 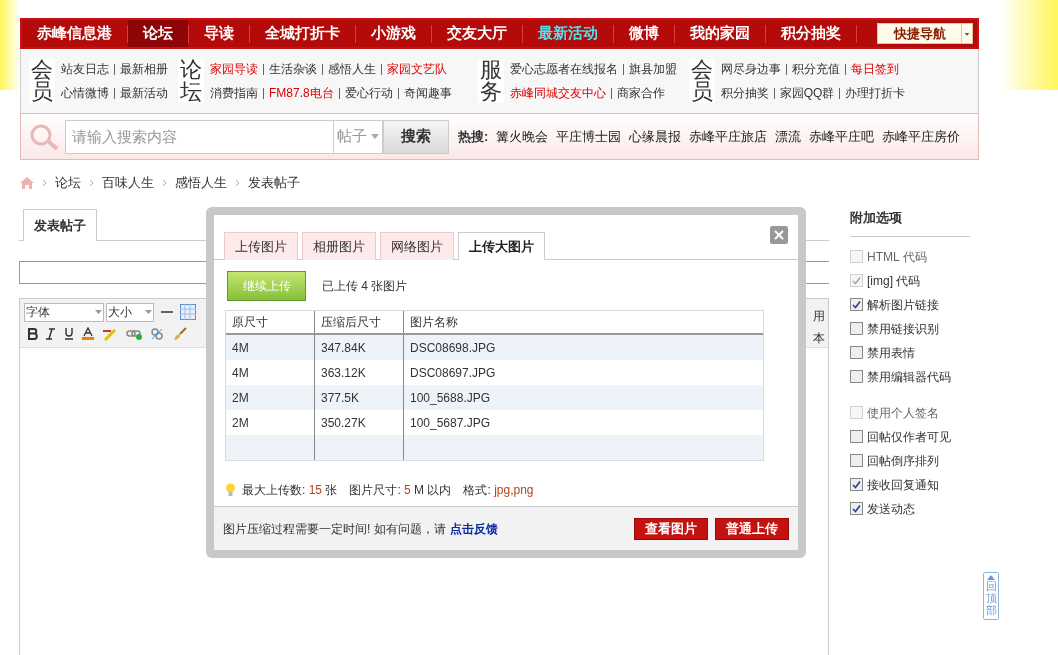 What do you see at coordinates (144, 69) in the screenshot?
I see `link: 最新相册` at bounding box center [144, 69].